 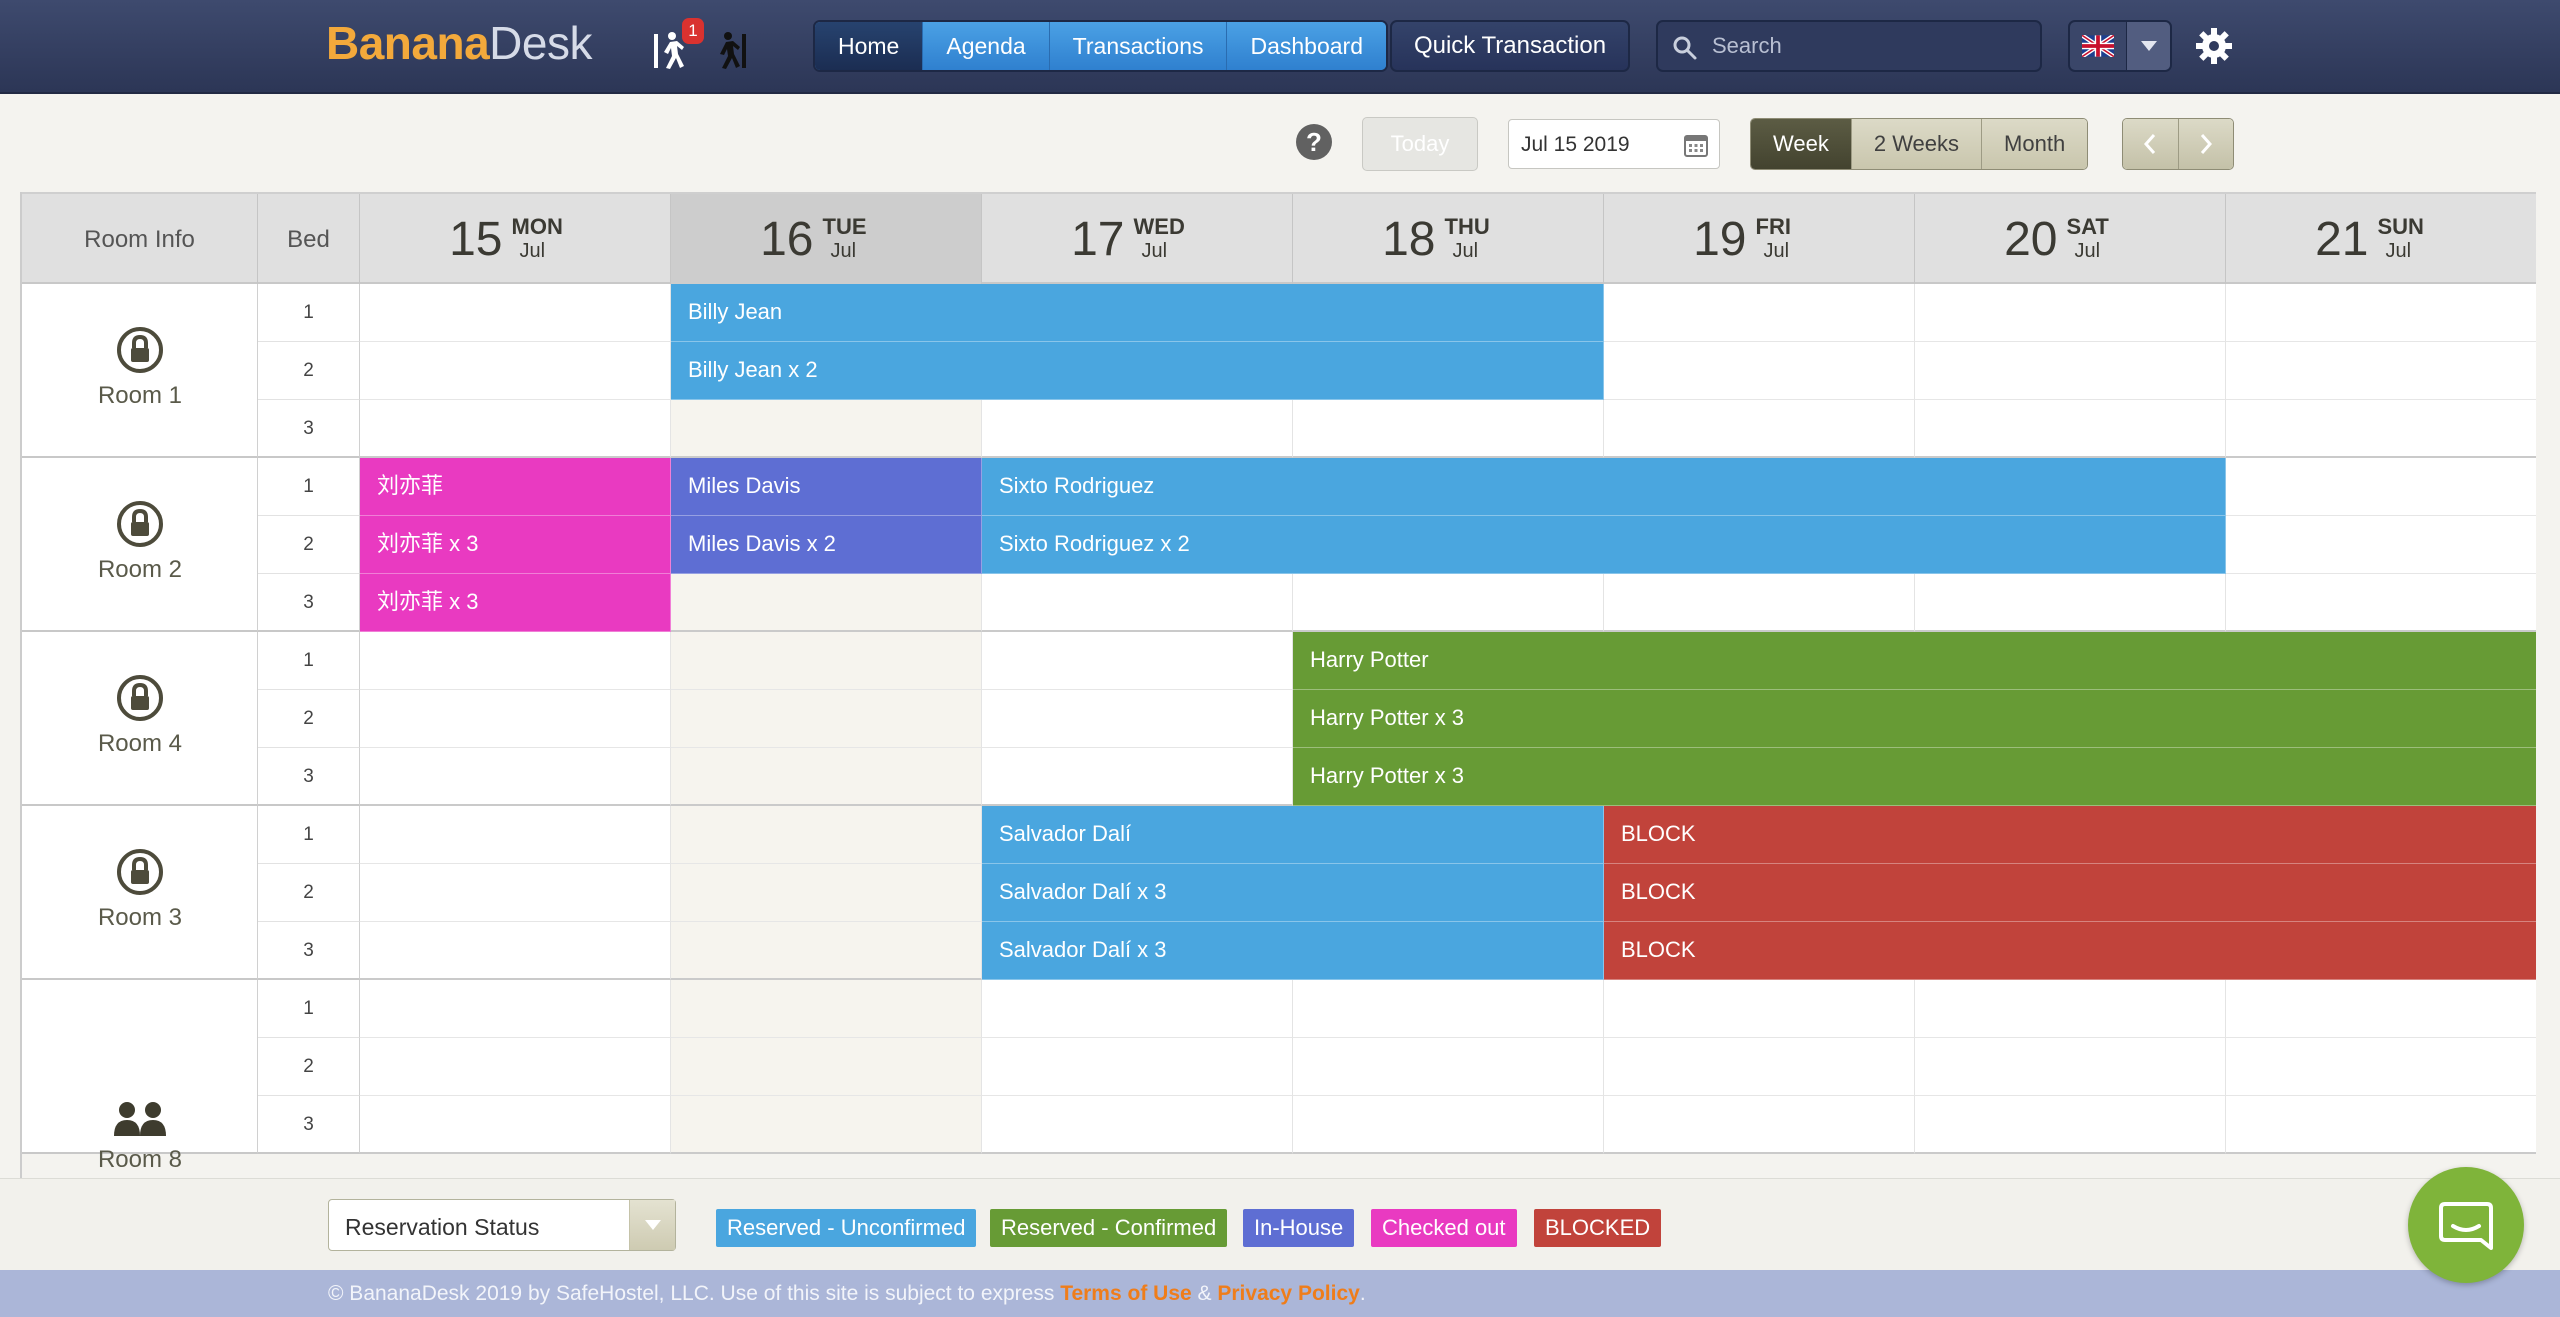 I want to click on nav-tab-dashboard: Dashboard, so click(x=1306, y=46).